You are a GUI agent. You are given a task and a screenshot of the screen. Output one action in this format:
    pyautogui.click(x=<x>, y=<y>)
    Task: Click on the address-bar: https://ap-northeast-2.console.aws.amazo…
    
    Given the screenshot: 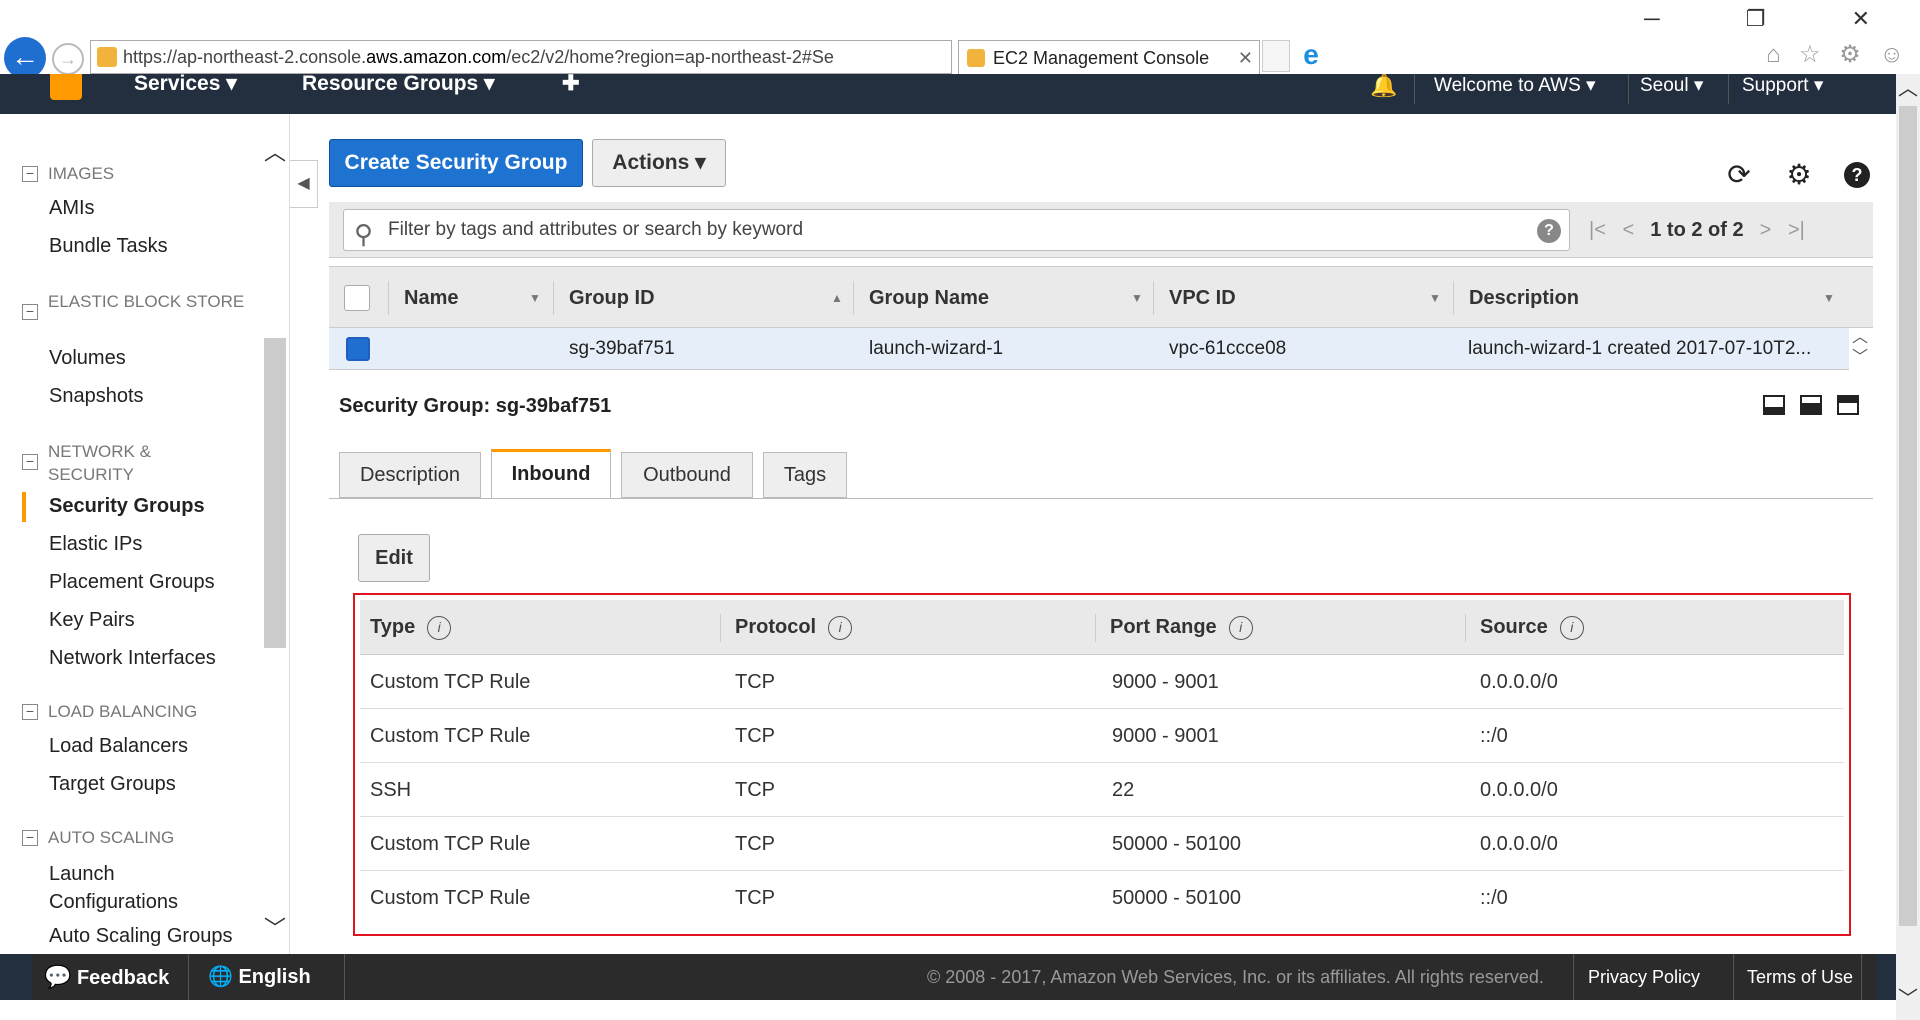 What is the action you would take?
    pyautogui.click(x=521, y=57)
    